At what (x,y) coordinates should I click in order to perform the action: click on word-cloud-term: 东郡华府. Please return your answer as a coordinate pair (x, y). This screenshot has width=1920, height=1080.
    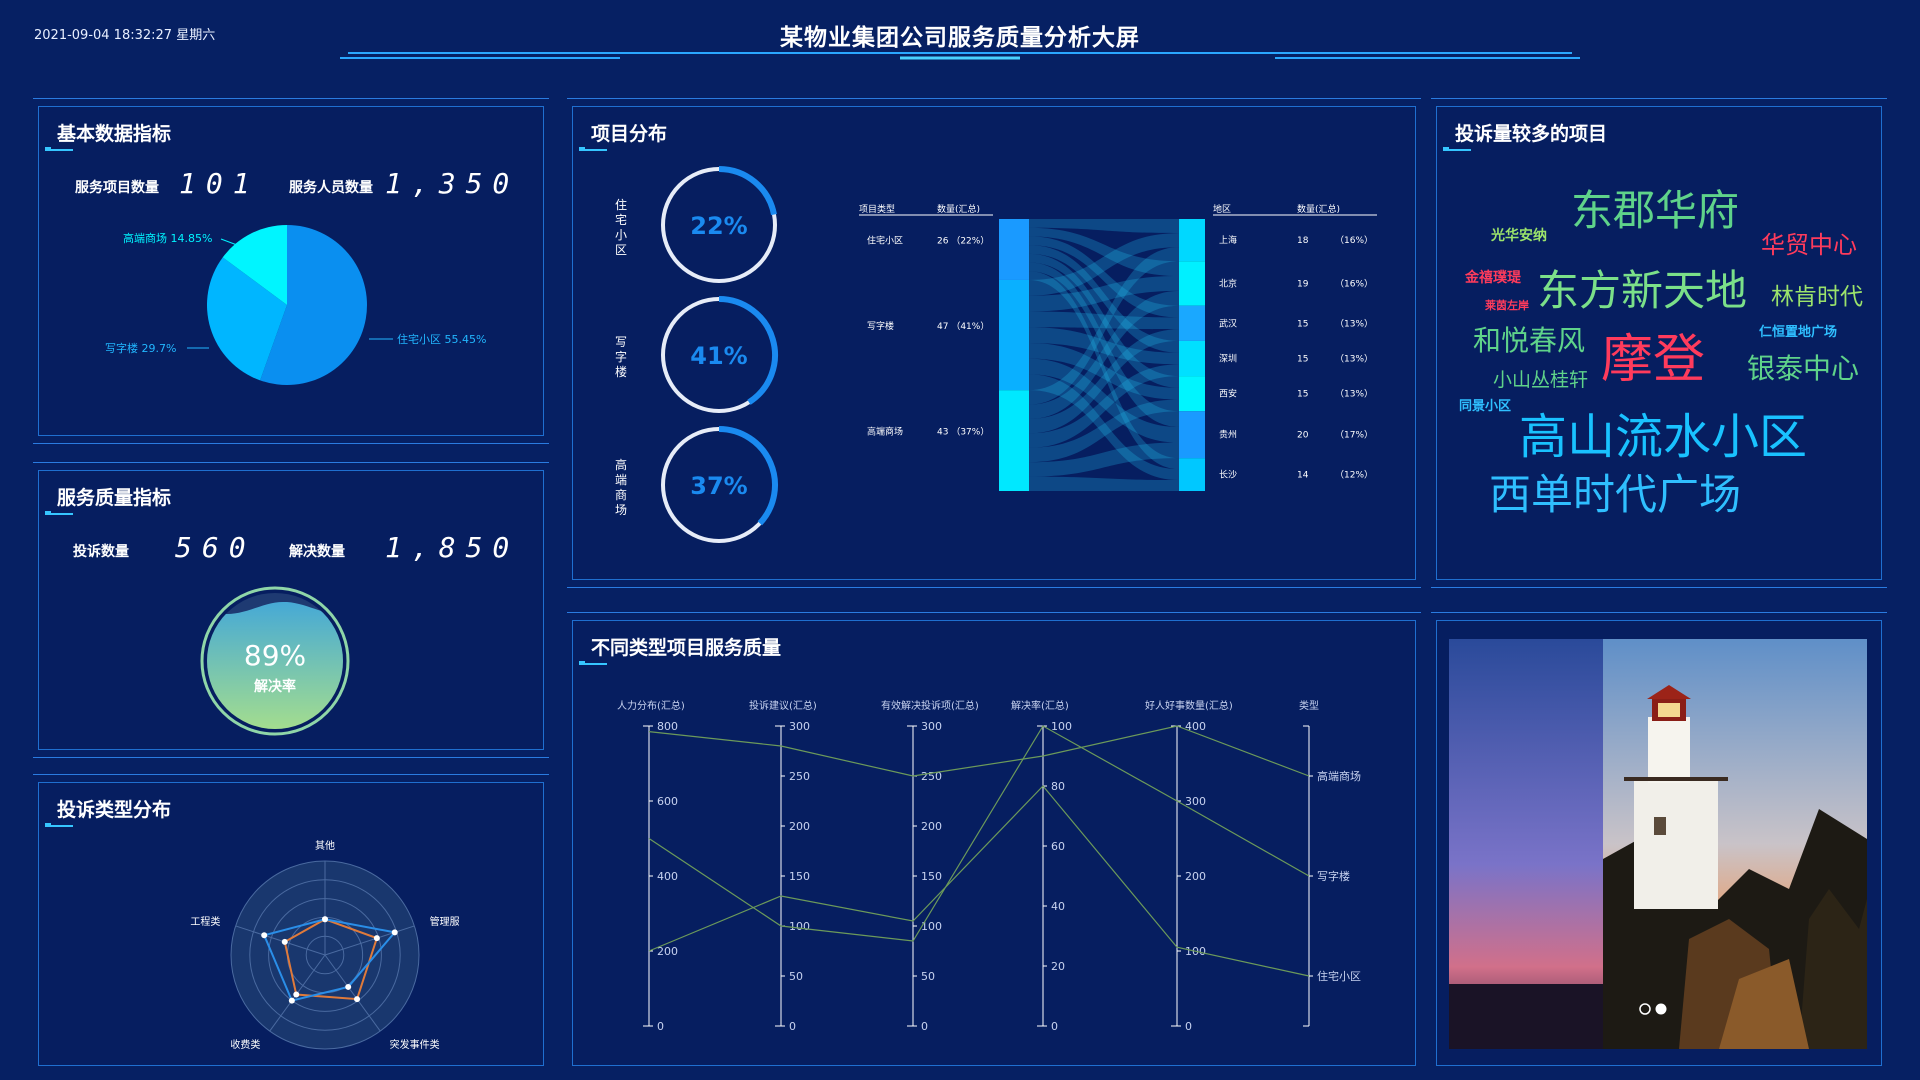
    Looking at the image, I should click on (1655, 207).